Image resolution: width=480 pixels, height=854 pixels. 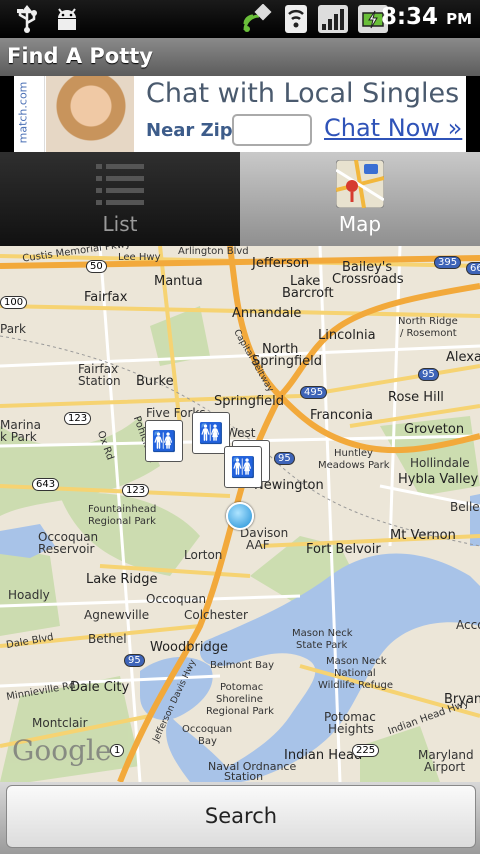 What do you see at coordinates (351, 729) in the screenshot?
I see `map-label: Heights` at bounding box center [351, 729].